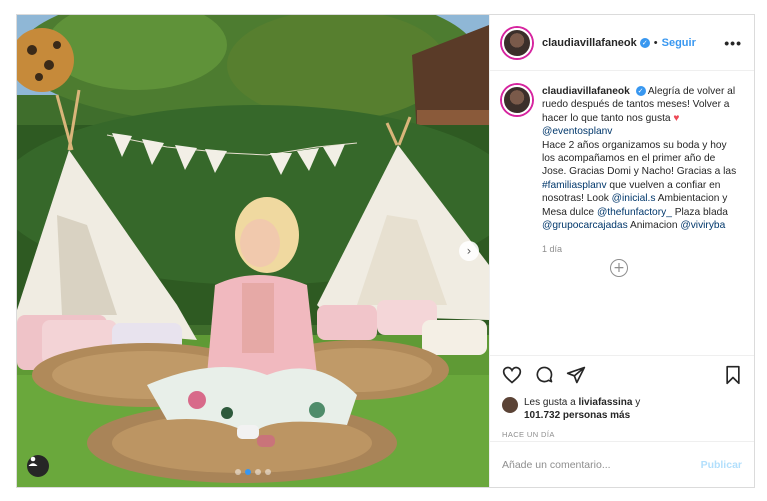 The image size is (767, 501). I want to click on post-header: claudiavillafaneok ✓ • Seguir •••, so click(622, 43).